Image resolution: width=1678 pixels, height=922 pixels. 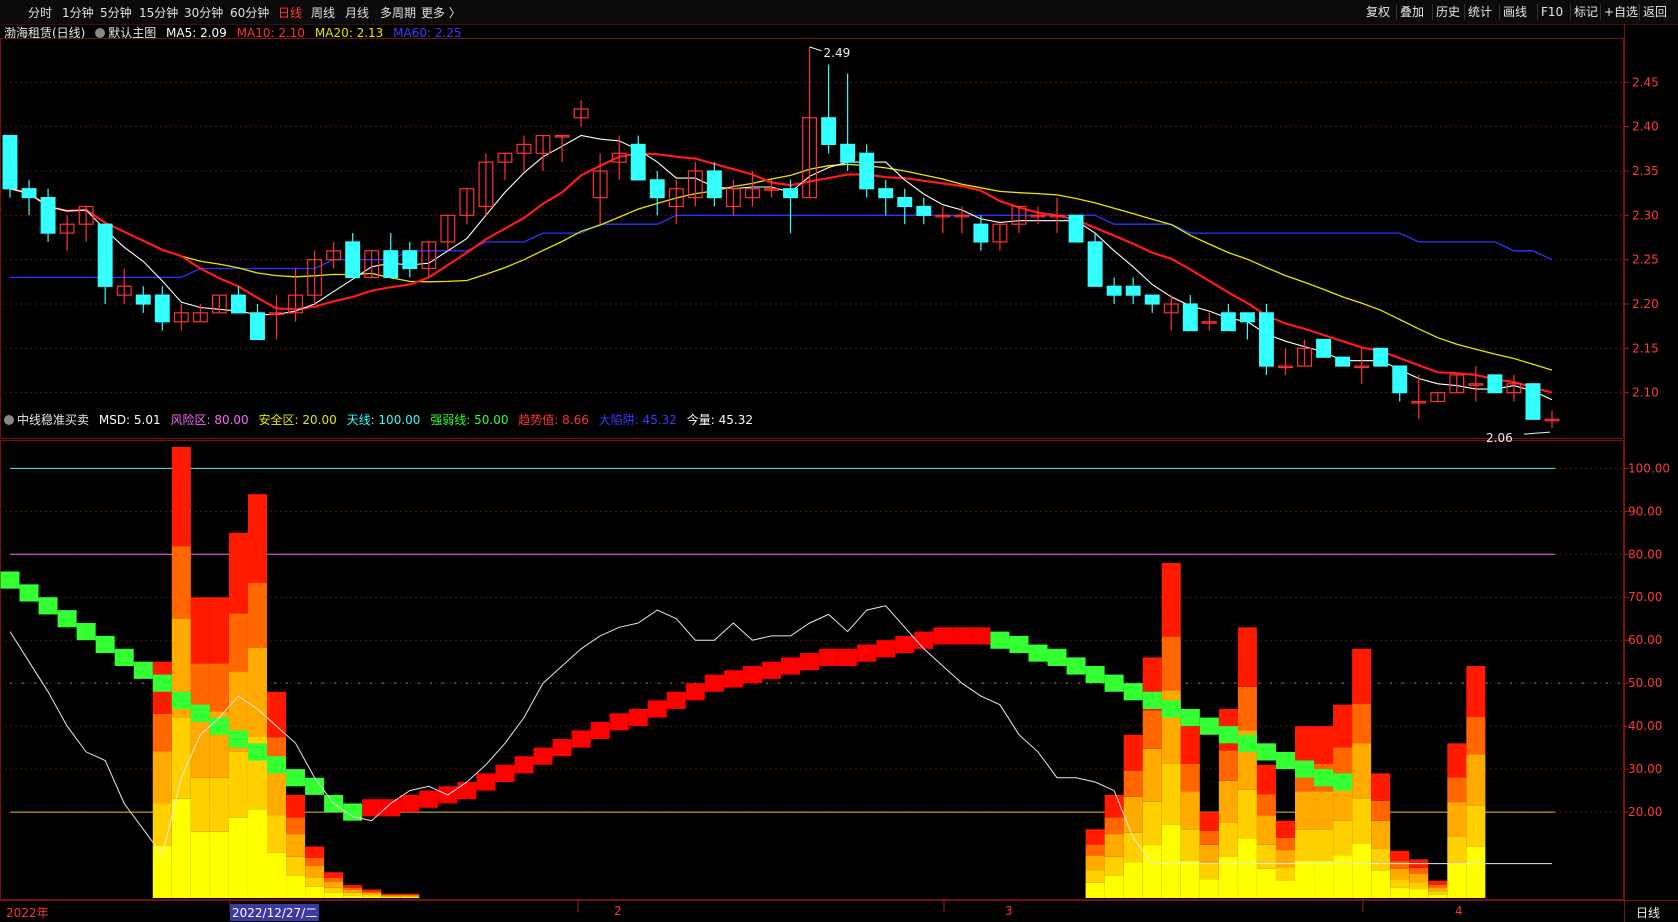 I want to click on period-label: 日线, so click(x=1648, y=912).